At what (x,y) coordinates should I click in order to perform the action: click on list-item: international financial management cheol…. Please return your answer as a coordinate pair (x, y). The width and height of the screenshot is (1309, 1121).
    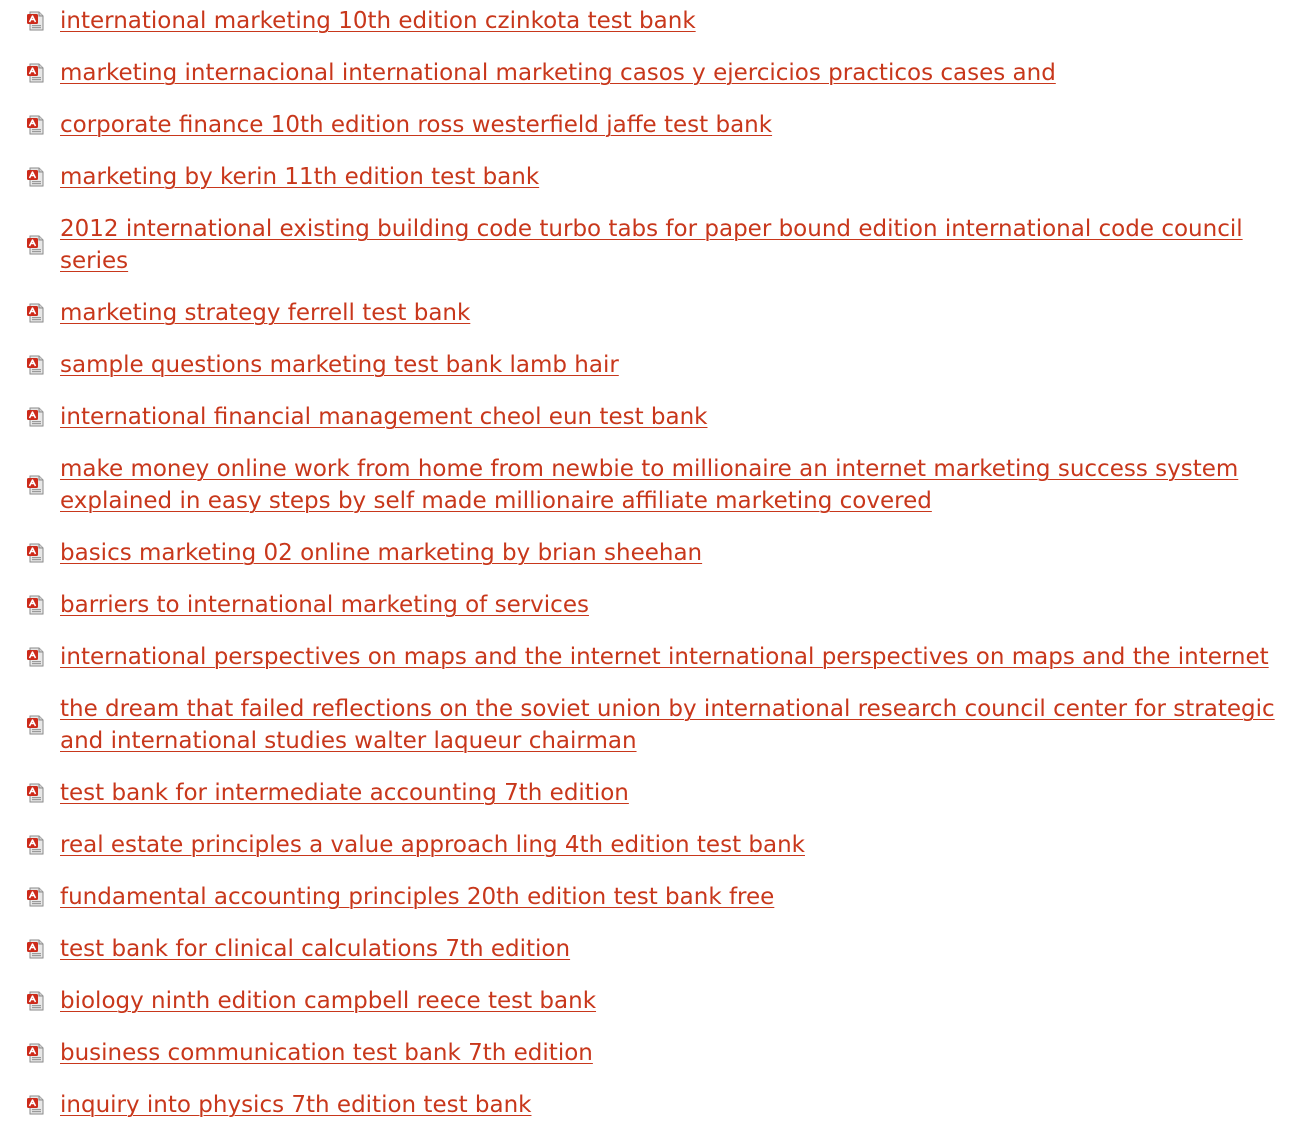
    Looking at the image, I should click on (654, 417).